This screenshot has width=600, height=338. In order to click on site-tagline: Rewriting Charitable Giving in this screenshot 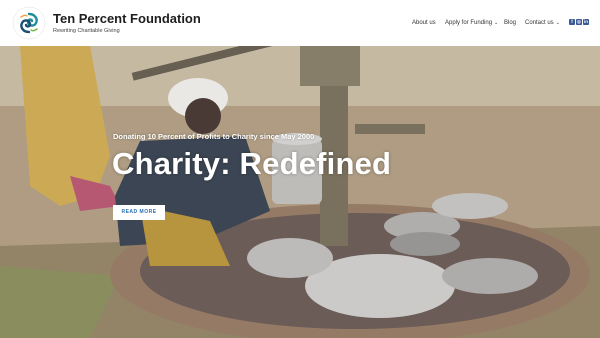, I will do `click(86, 31)`.